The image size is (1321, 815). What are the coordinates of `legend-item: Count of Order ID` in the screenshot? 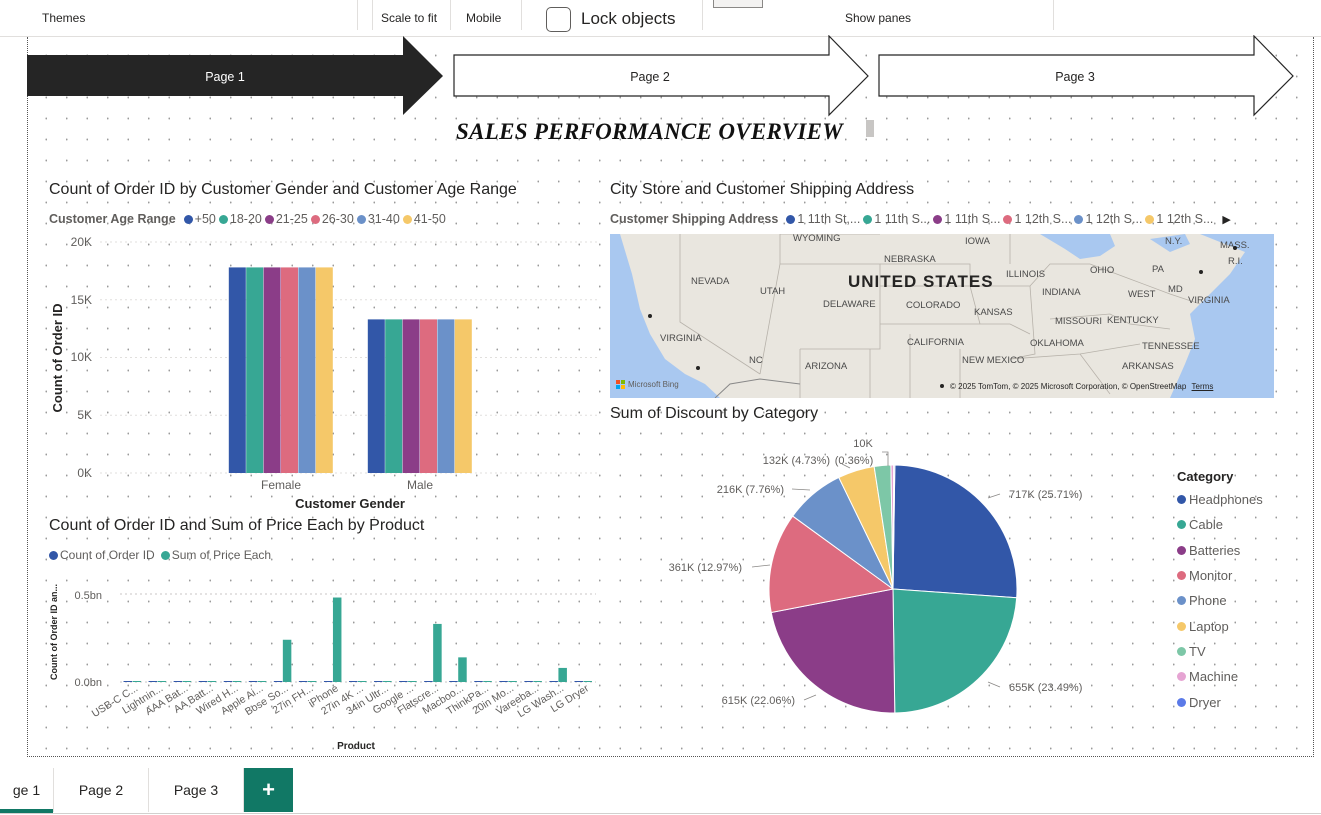 It's located at (102, 555).